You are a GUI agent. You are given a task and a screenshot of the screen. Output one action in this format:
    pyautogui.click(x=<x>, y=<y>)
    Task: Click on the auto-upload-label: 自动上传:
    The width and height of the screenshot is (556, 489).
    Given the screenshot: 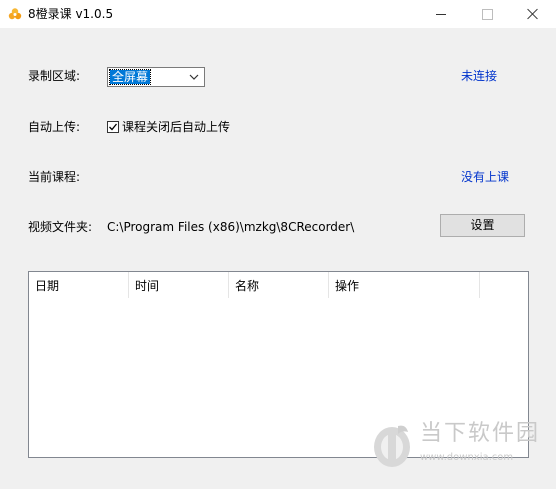 What is the action you would take?
    pyautogui.click(x=54, y=127)
    